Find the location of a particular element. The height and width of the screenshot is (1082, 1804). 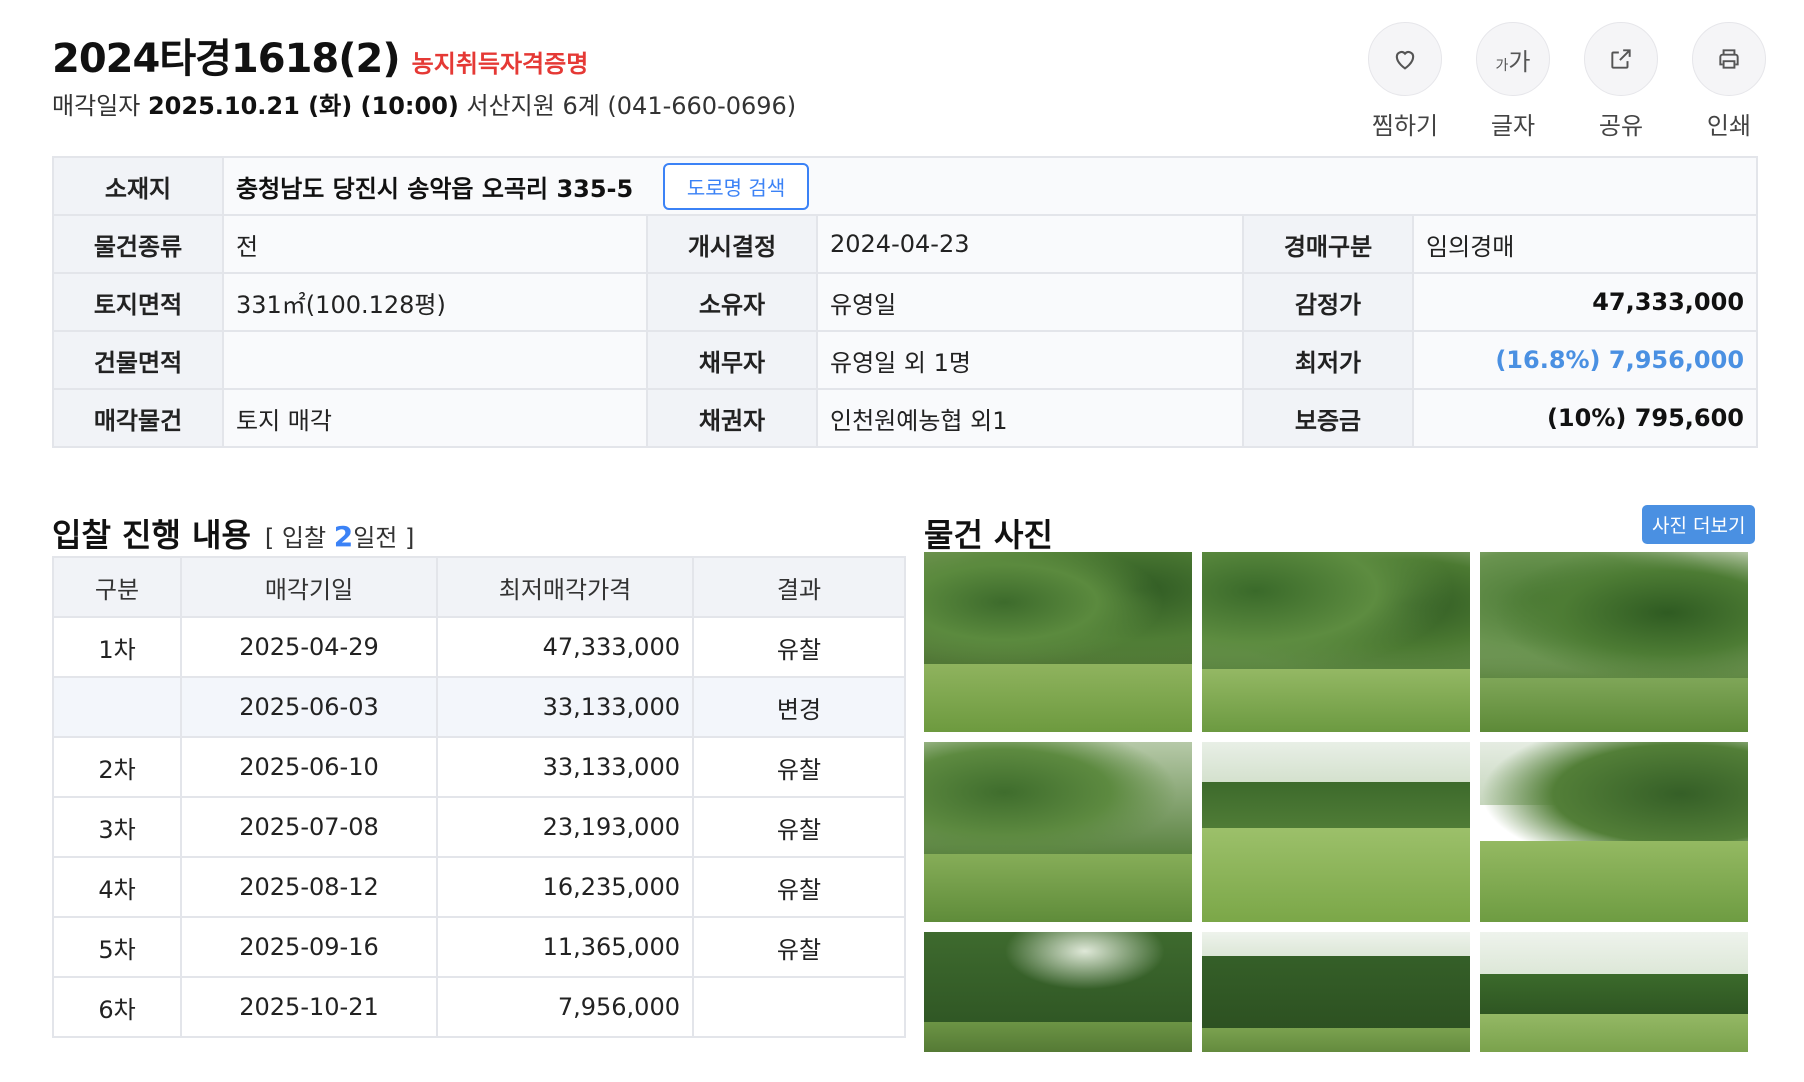

table-row: 4차 2025-08-12 16,235,000 유찰 is located at coordinates (479, 887).